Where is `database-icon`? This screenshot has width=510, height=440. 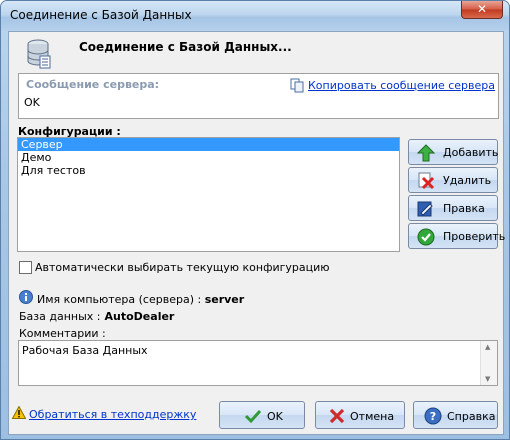 database-icon is located at coordinates (39, 54).